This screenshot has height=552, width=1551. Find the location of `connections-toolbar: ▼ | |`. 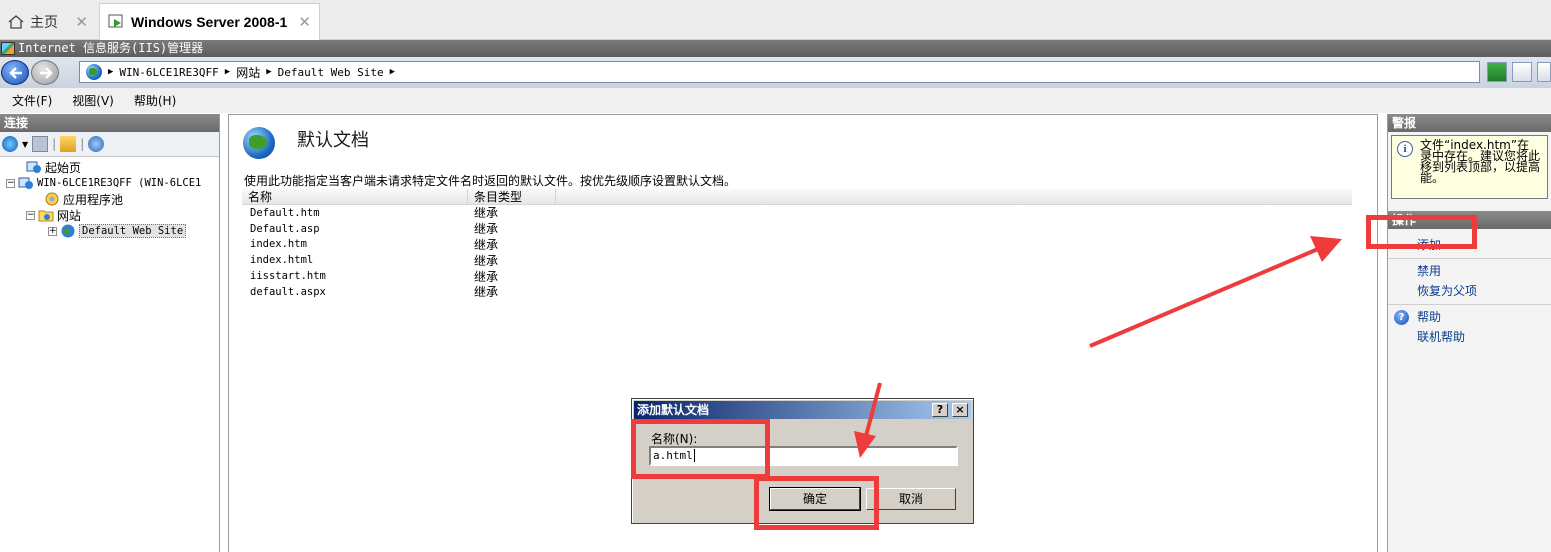

connections-toolbar: ▼ | | is located at coordinates (109, 144).